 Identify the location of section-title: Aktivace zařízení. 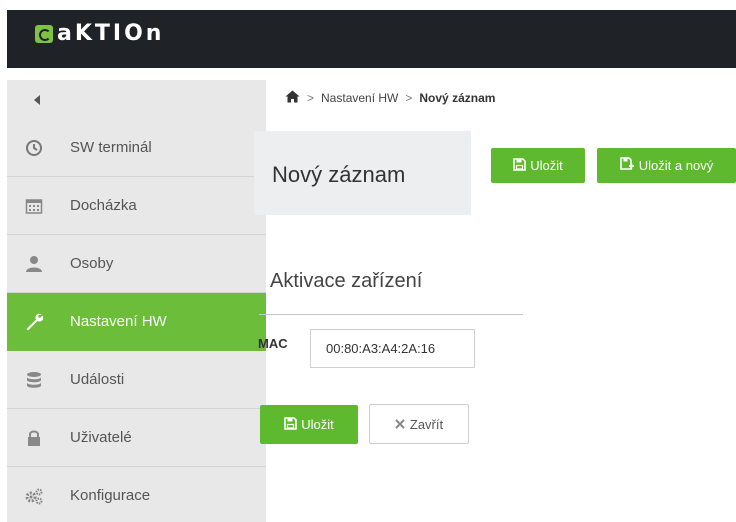
(346, 281).